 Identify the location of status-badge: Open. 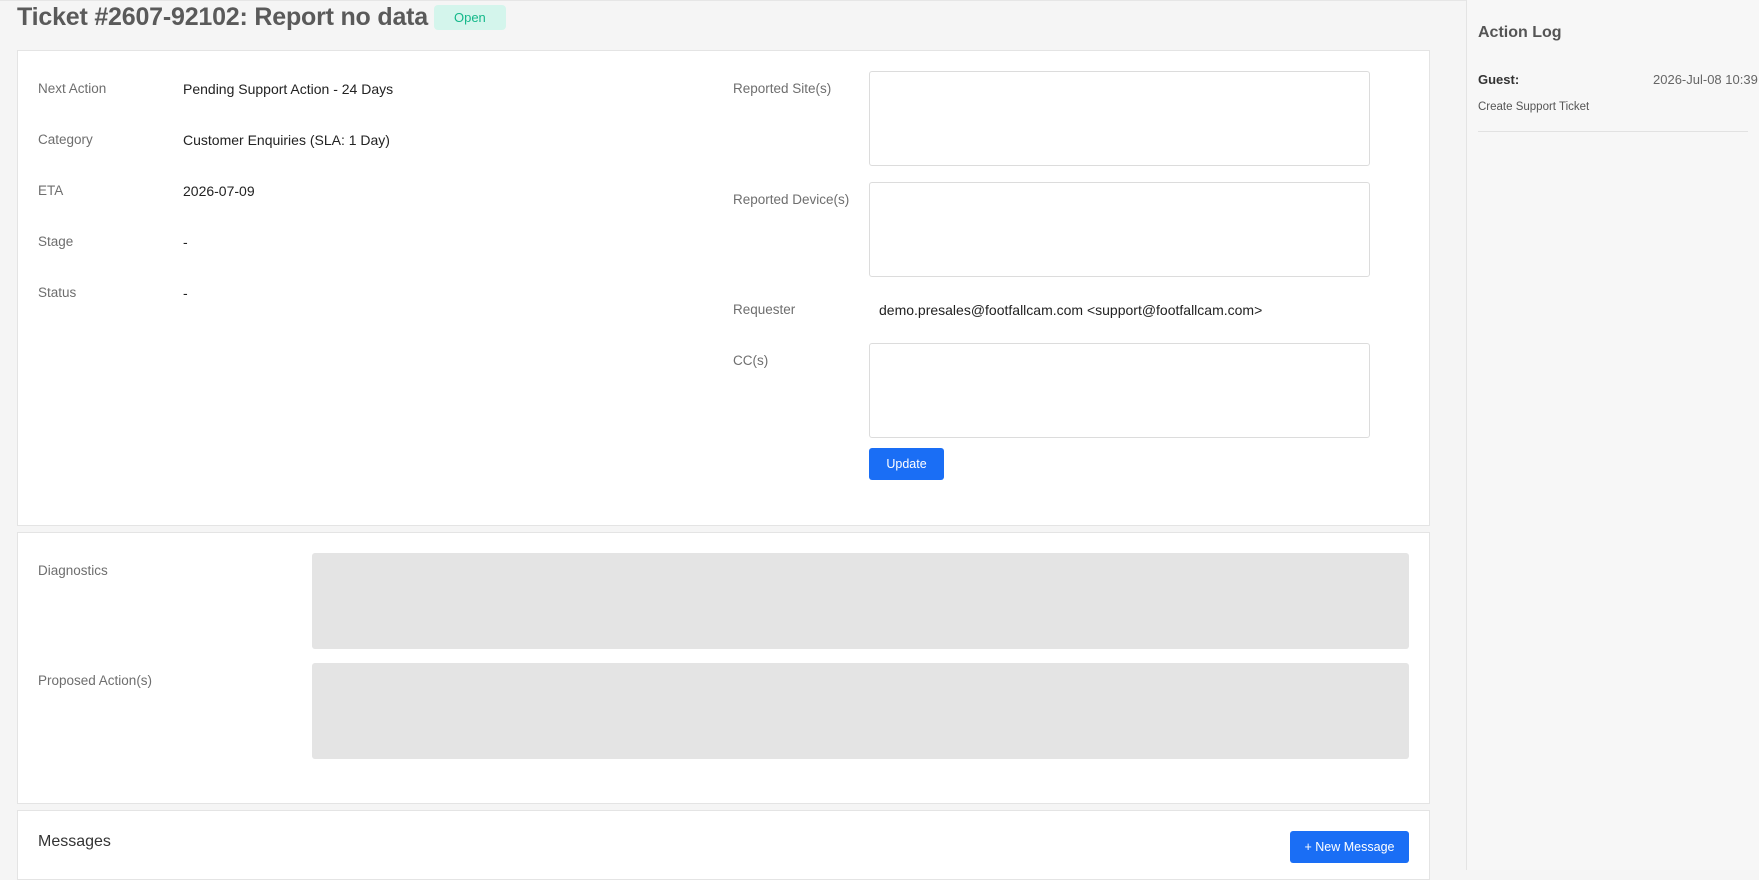
(469, 17).